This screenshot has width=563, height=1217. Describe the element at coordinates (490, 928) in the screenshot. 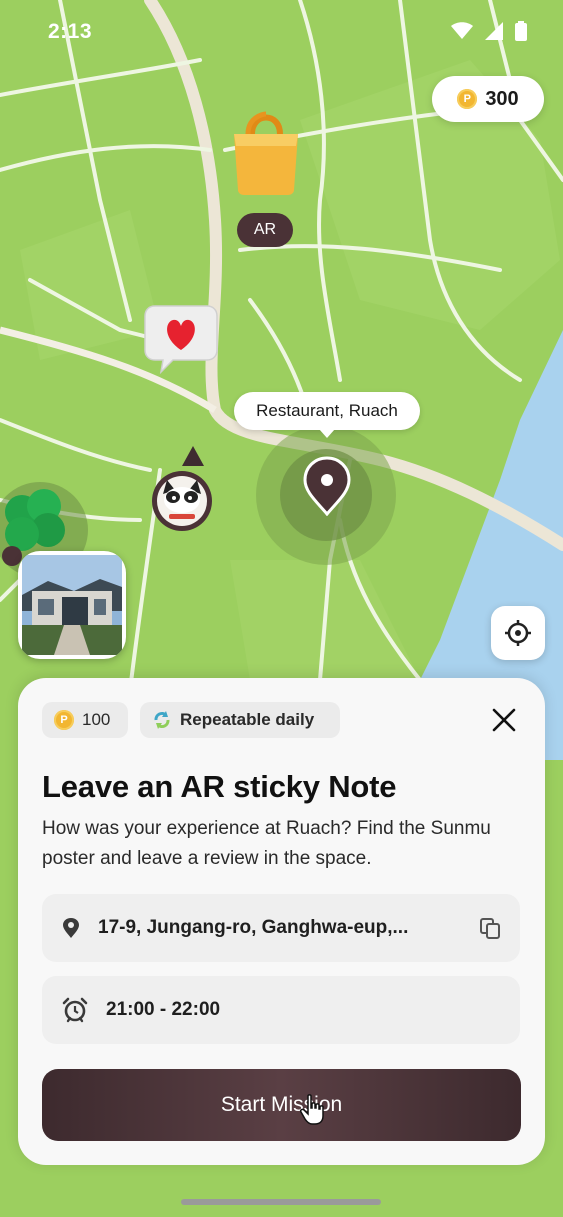

I see `copy-icon` at that location.